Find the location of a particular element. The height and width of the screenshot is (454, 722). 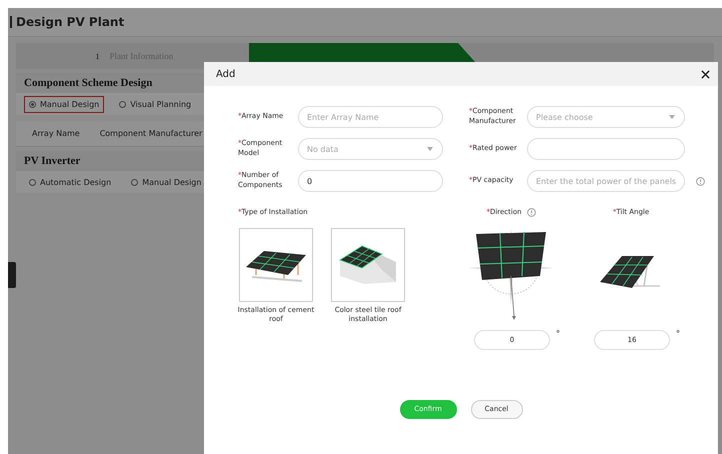

page-title: Design PV Plant is located at coordinates (70, 22).